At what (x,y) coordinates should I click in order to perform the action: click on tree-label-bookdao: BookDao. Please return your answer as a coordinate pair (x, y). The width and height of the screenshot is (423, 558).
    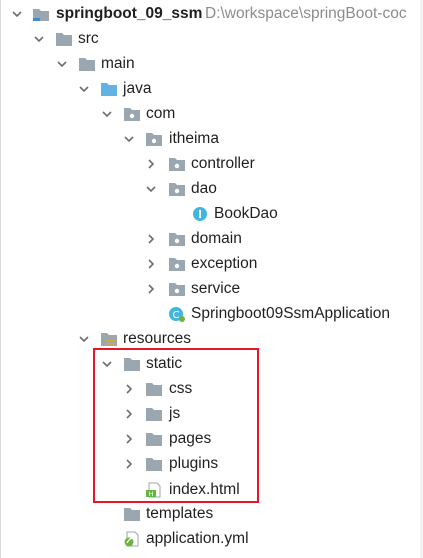
    Looking at the image, I should click on (246, 213).